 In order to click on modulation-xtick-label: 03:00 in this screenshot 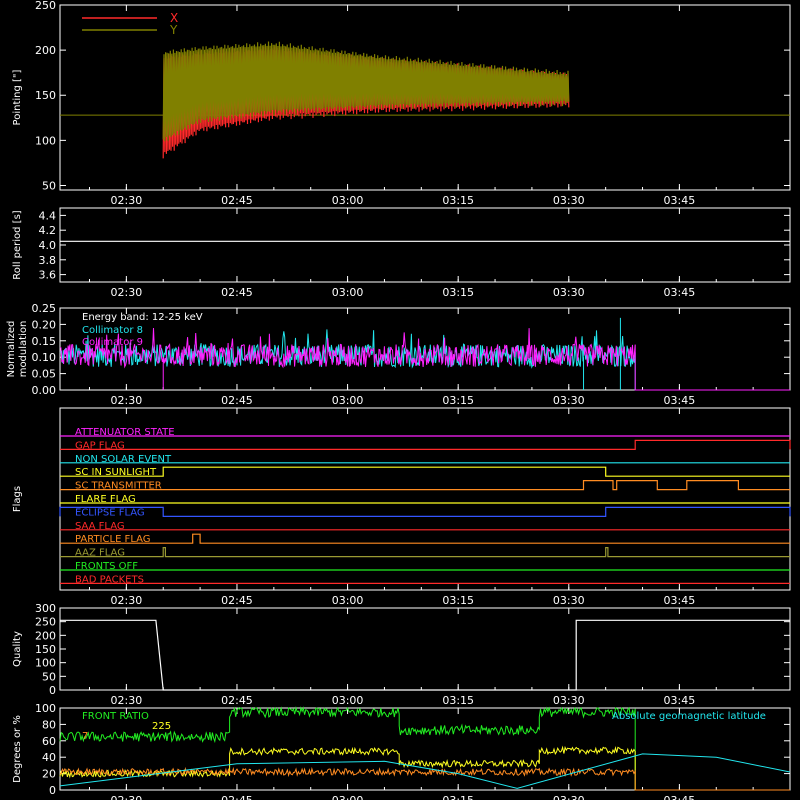, I will do `click(348, 400)`.